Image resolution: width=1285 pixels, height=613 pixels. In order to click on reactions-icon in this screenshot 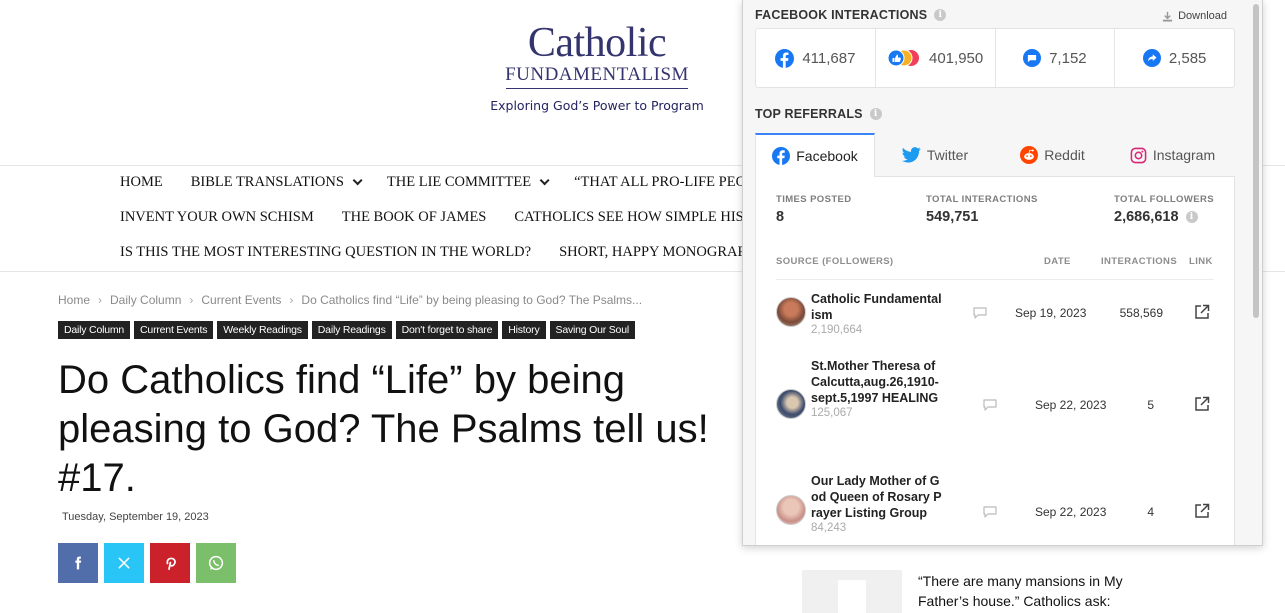, I will do `click(903, 58)`.